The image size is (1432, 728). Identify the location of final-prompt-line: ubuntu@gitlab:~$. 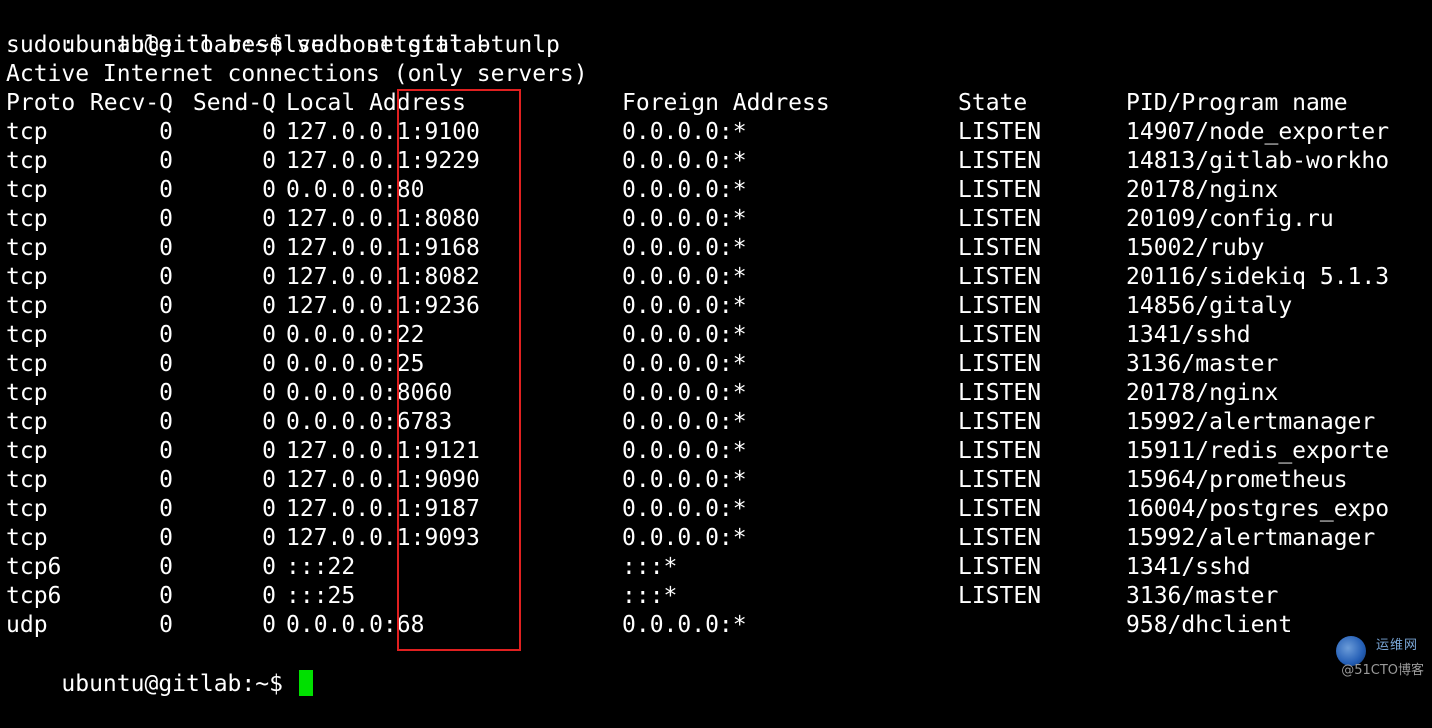
(159, 669).